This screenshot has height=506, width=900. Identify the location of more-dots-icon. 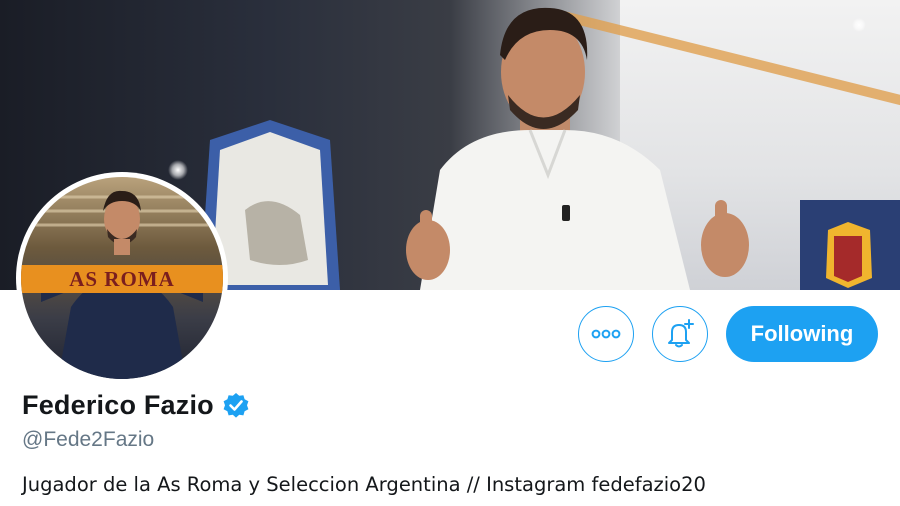
(606, 334).